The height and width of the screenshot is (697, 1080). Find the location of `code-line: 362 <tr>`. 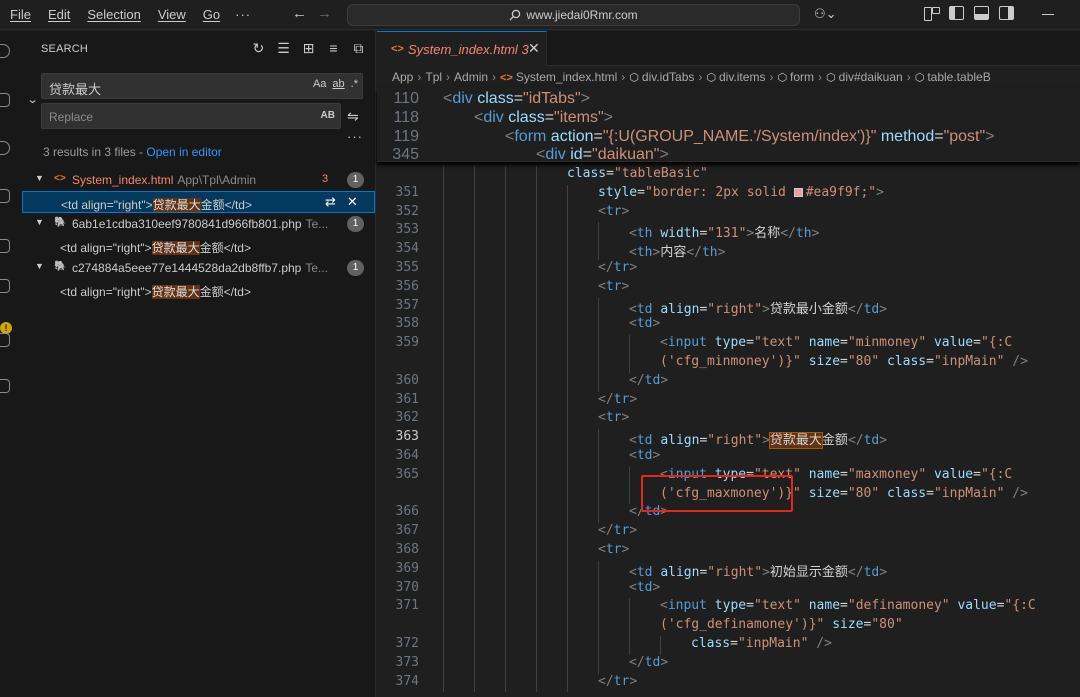

code-line: 362 <tr> is located at coordinates (728, 420).